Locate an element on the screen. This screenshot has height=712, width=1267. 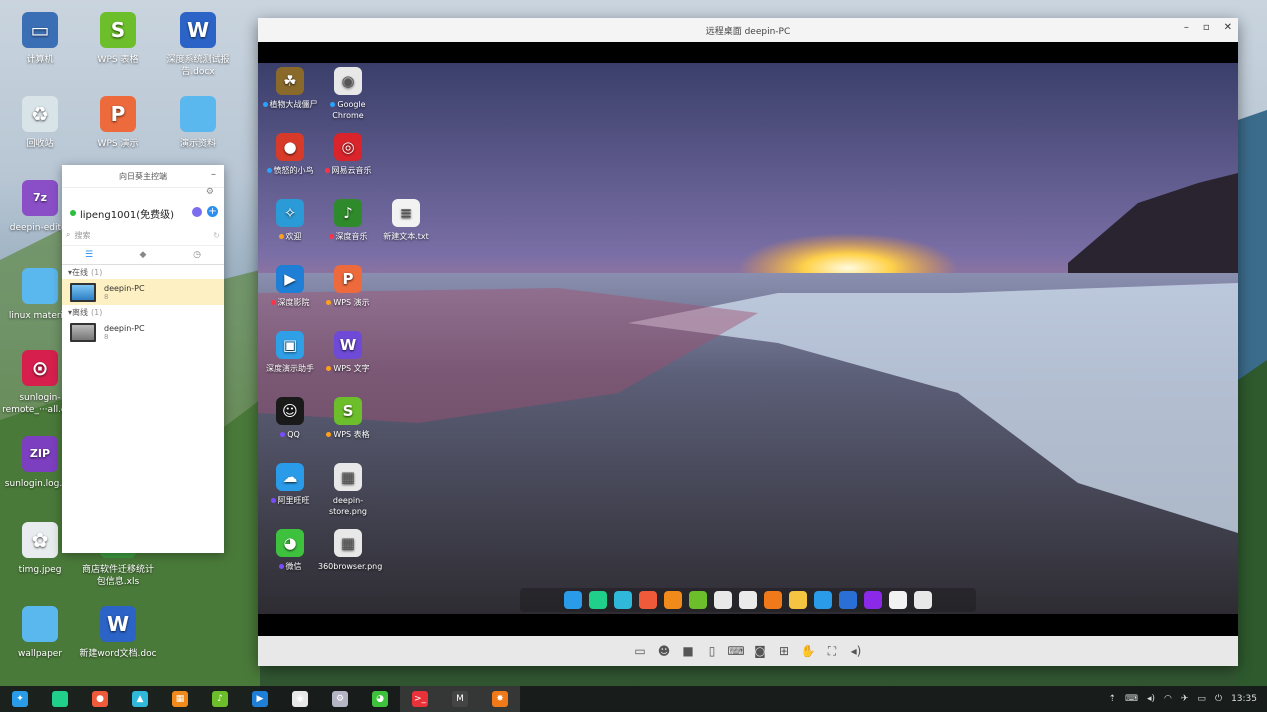
group-header: ▾ 在线 (1) is located at coordinates (143, 272).